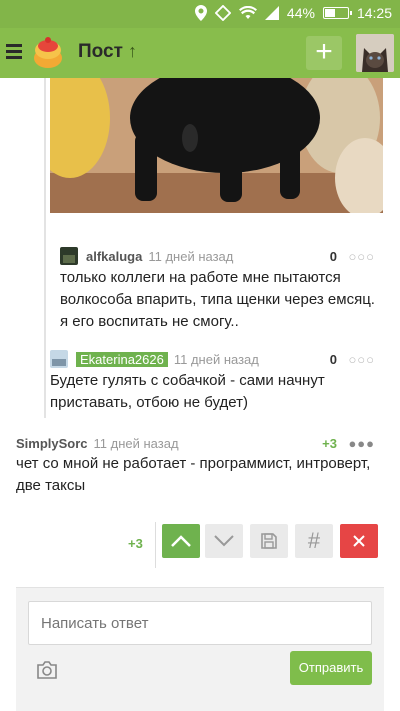  What do you see at coordinates (222, 13) in the screenshot?
I see `rotation-icon` at bounding box center [222, 13].